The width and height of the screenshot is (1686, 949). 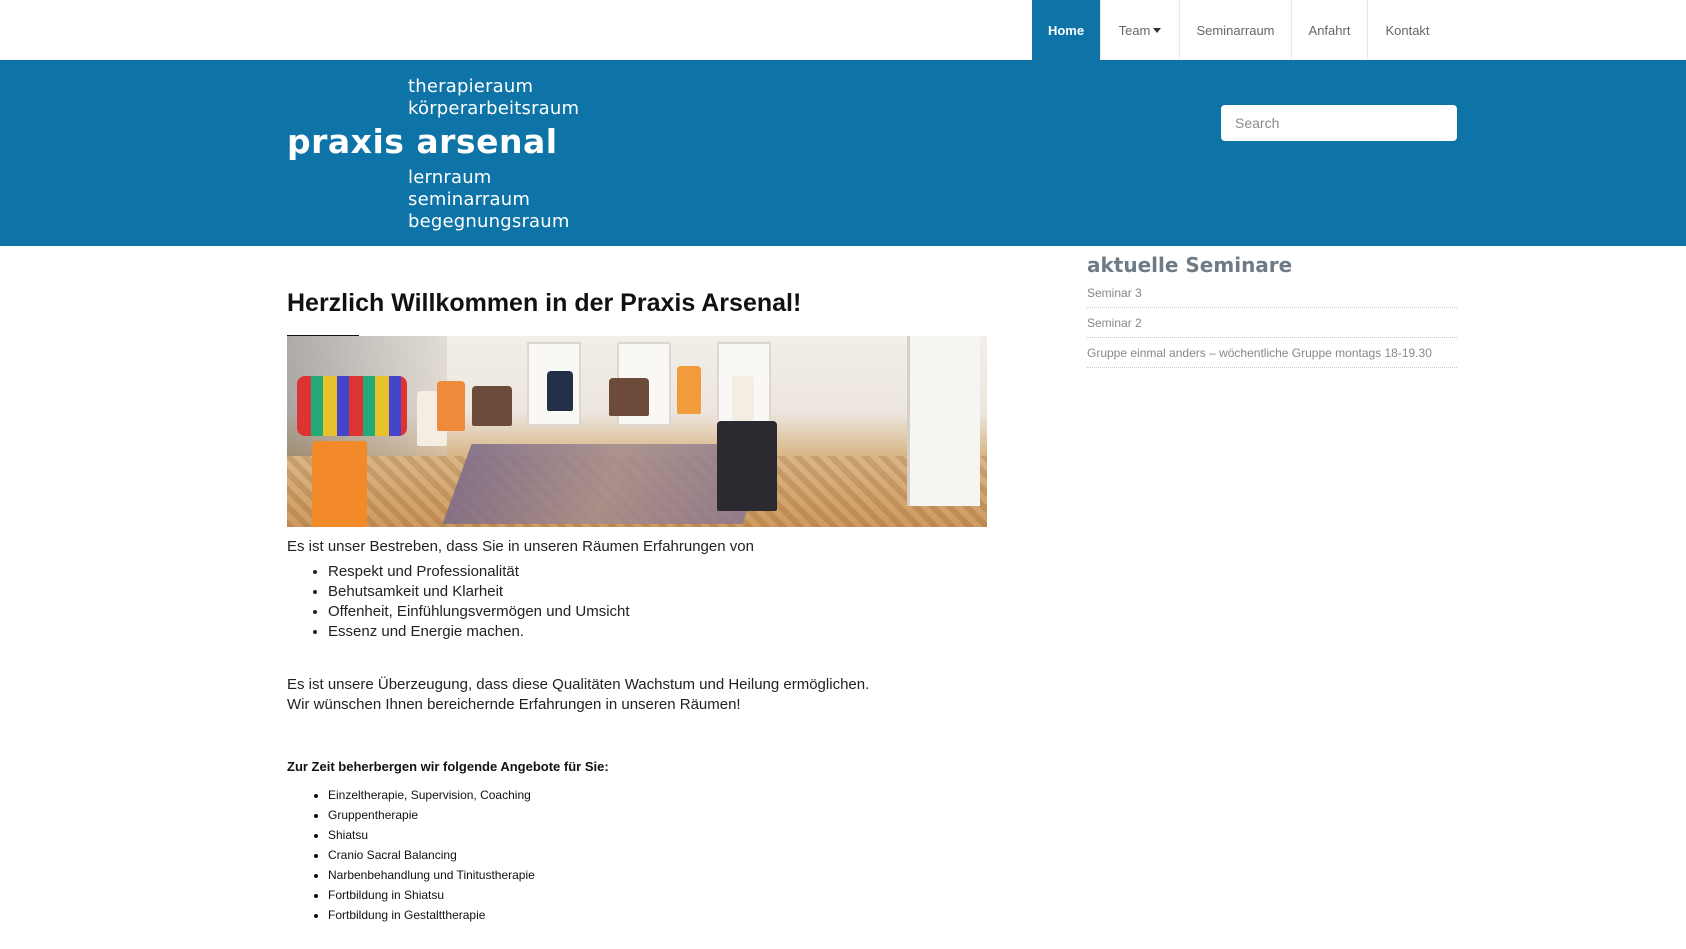 I want to click on list-item: Gruppentherapie, so click(x=431, y=815).